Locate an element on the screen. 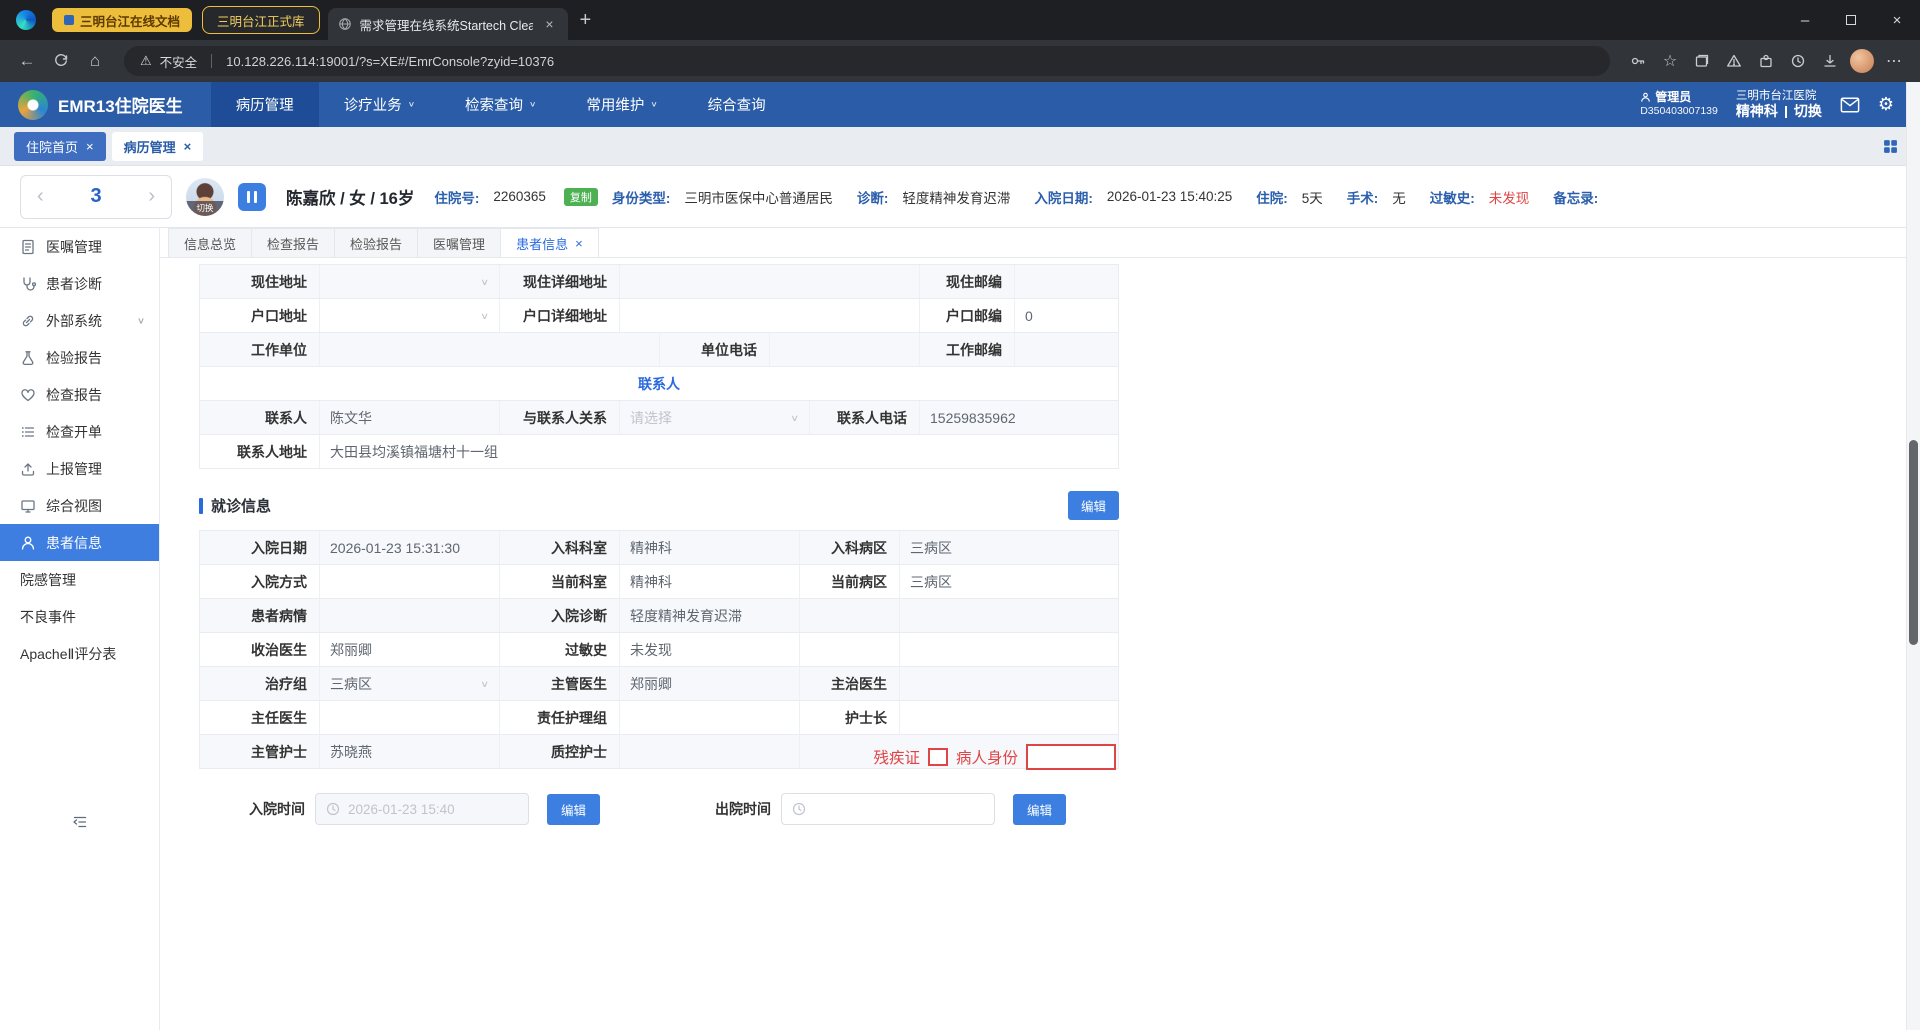  field-label: 入院日期 is located at coordinates (260, 547).